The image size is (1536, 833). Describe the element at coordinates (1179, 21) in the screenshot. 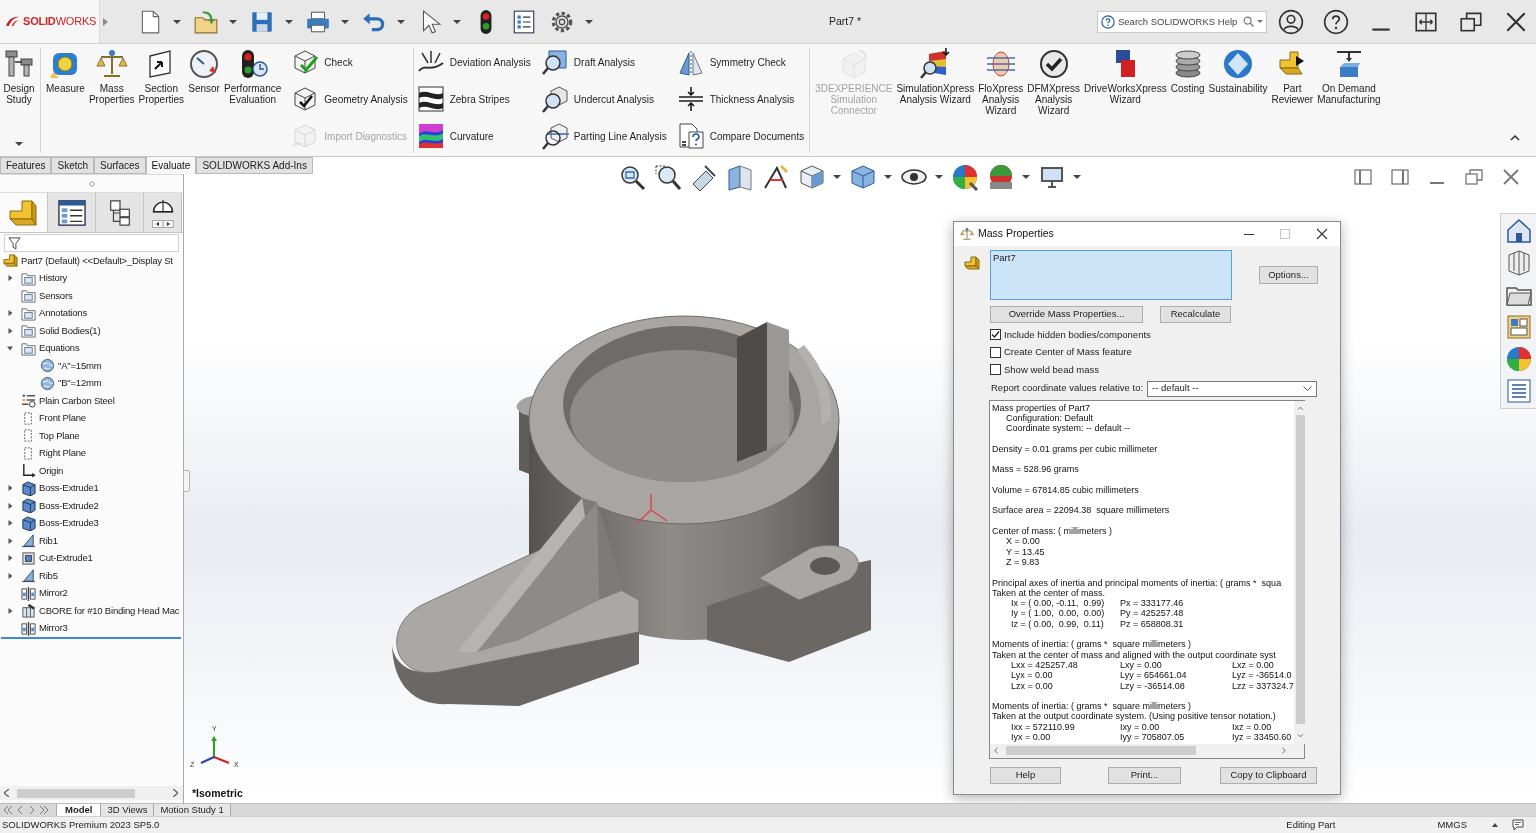

I see `search-input: Search SOLIDWORKS Help` at that location.